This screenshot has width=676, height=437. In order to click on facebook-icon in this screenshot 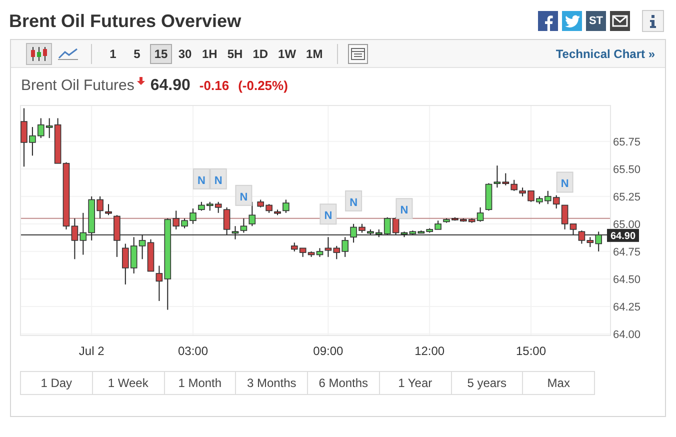, I will do `click(548, 21)`.